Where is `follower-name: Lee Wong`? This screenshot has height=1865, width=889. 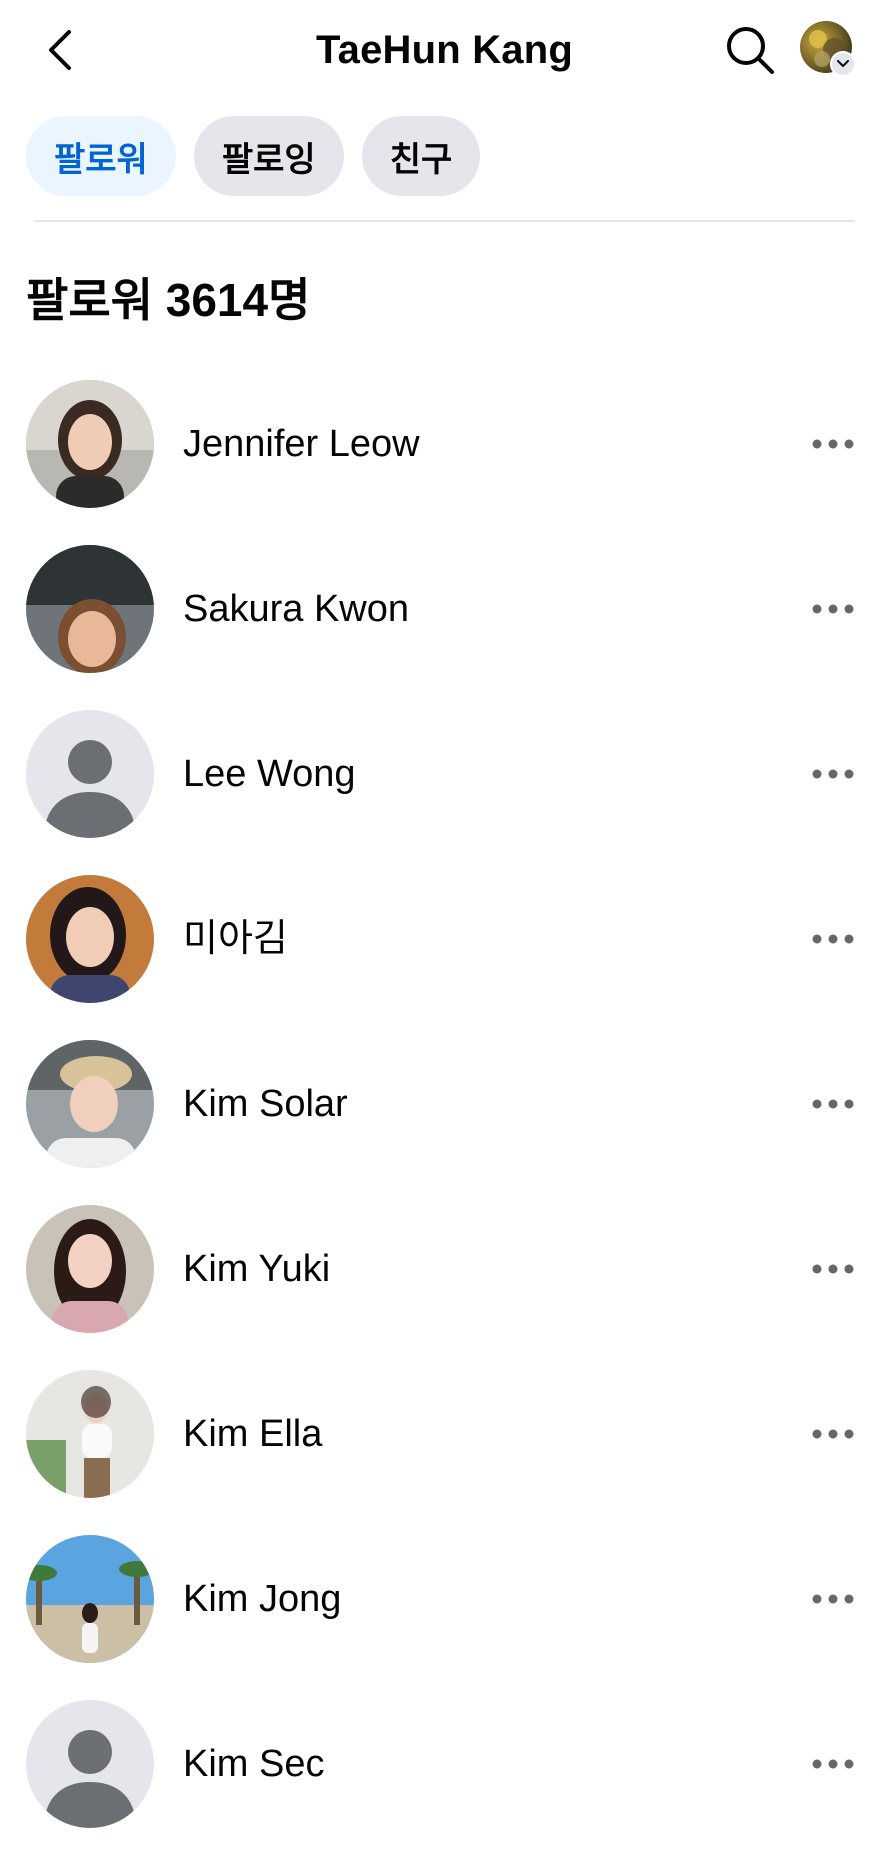
follower-name: Lee Wong is located at coordinates (269, 774).